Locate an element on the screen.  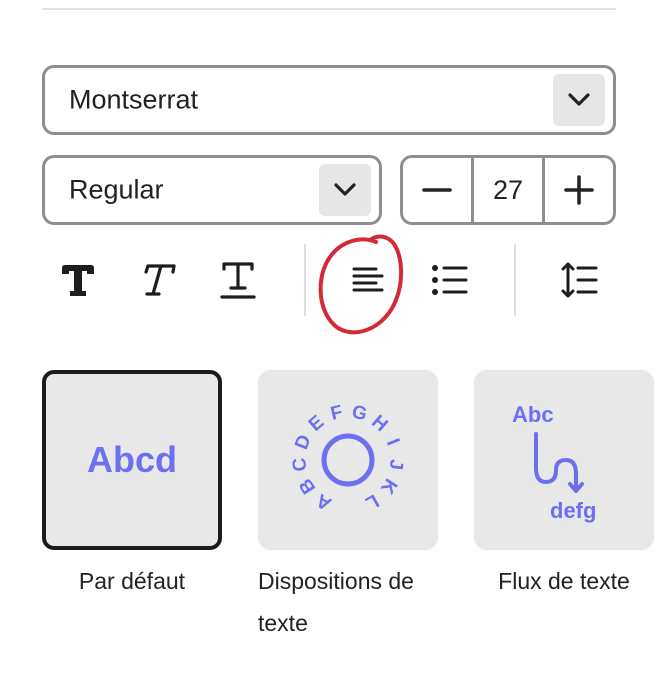
line-spacing-icon is located at coordinates (579, 280).